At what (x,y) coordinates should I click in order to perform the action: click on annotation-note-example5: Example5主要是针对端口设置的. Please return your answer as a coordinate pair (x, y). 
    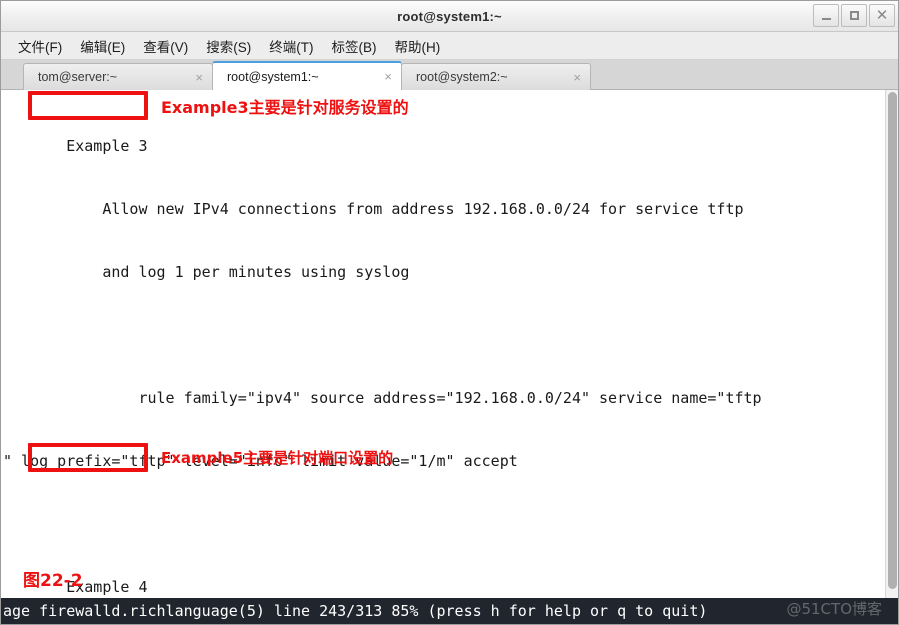
    Looking at the image, I should click on (277, 458).